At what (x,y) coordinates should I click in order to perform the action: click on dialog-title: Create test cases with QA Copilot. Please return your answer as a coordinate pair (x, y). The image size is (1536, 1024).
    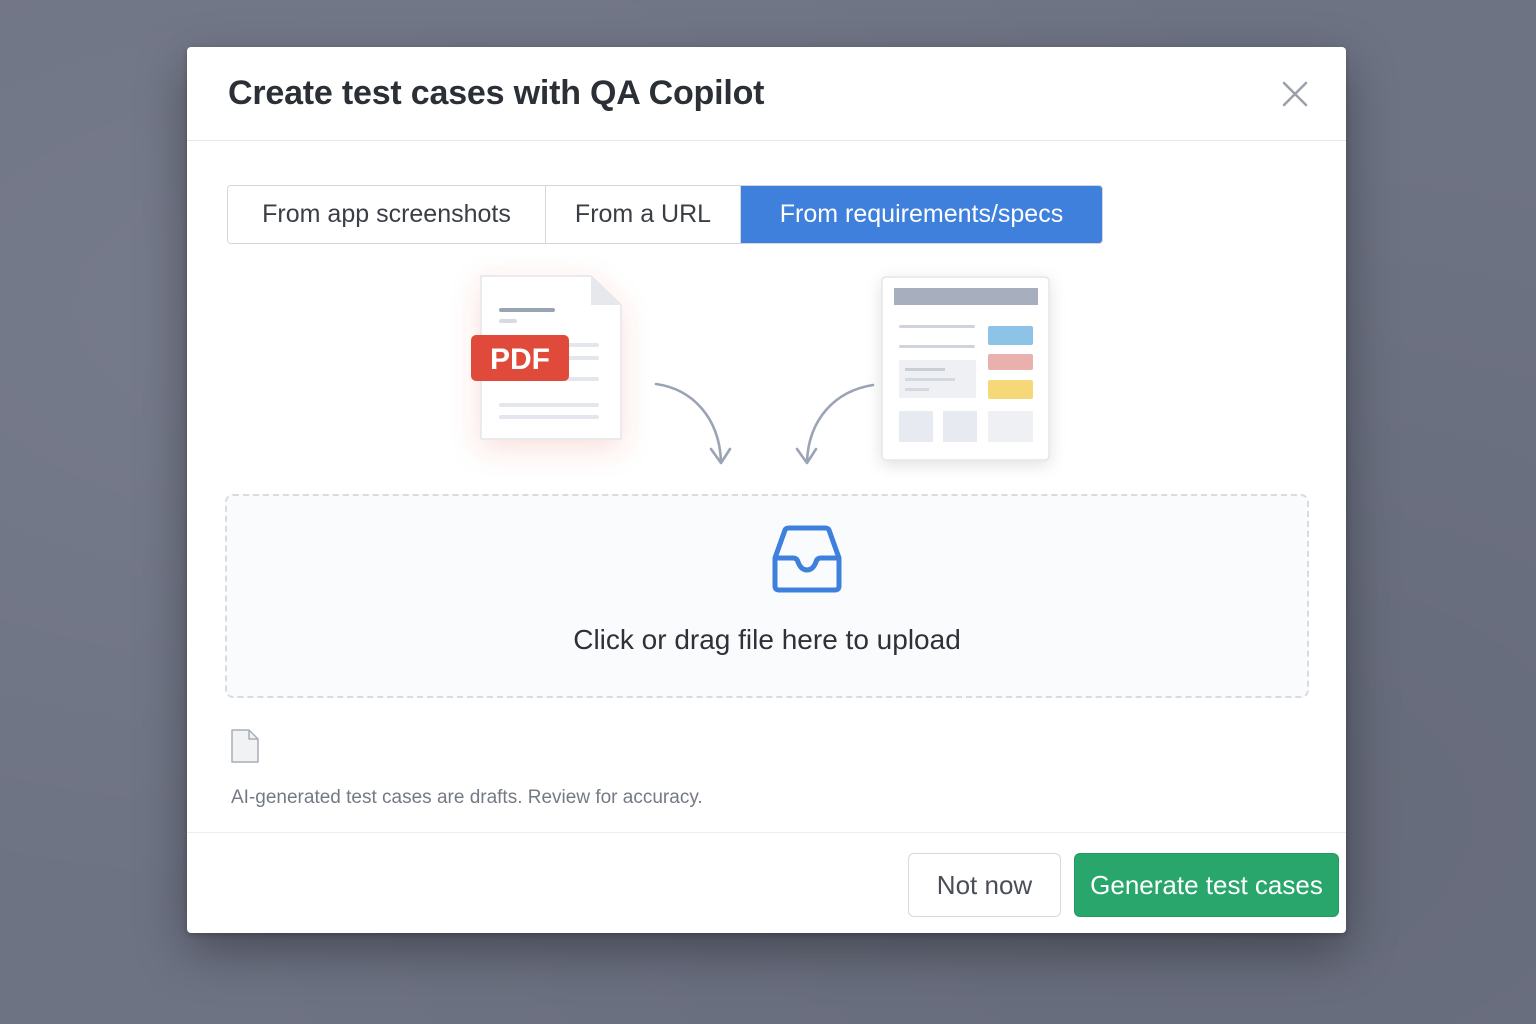
    Looking at the image, I should click on (496, 93).